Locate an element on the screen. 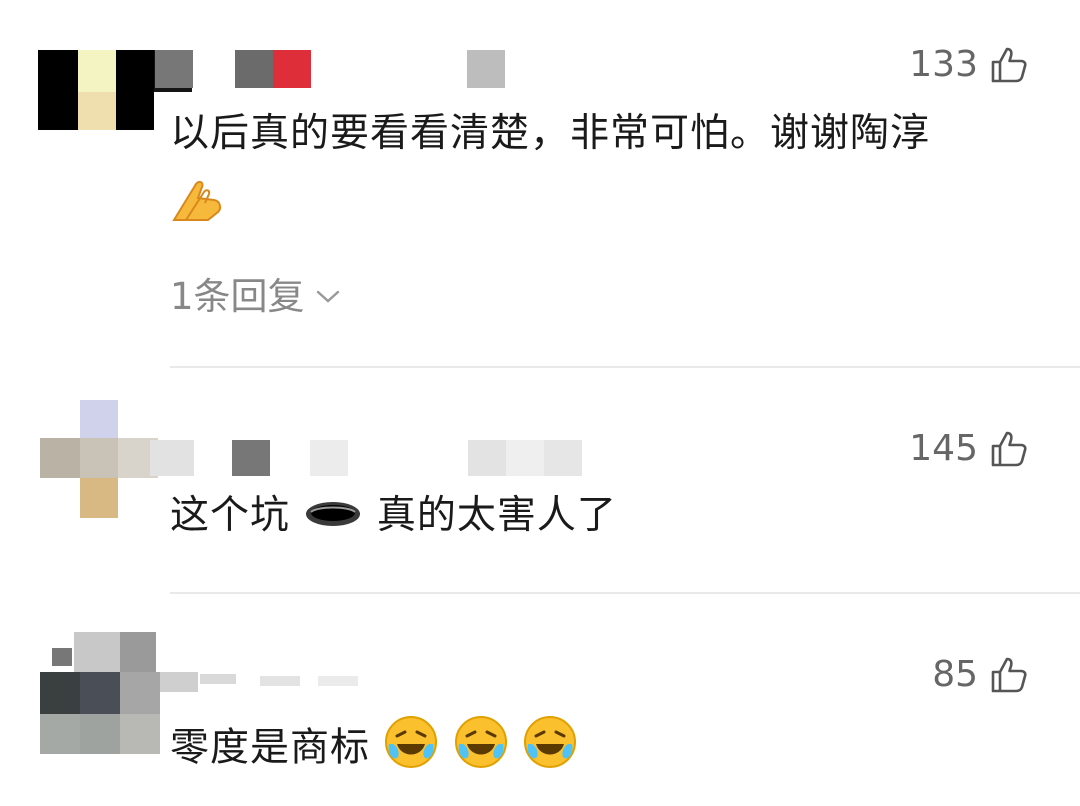 This screenshot has height=806, width=1080. folded-hands-emoji-icon is located at coordinates (199, 203).